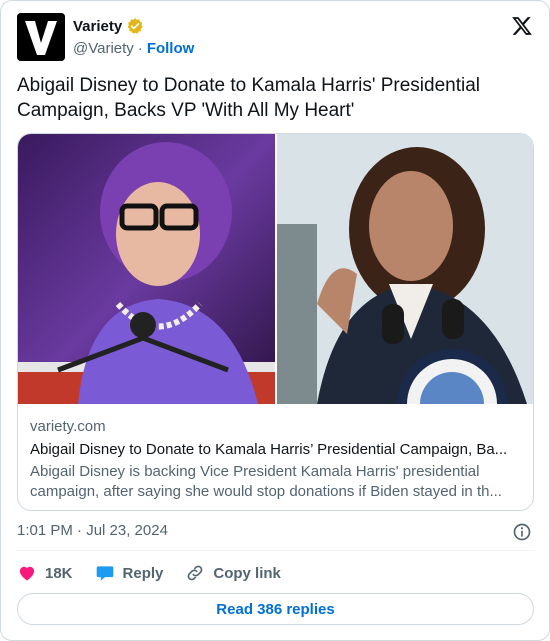 The width and height of the screenshot is (550, 641). Describe the element at coordinates (27, 573) in the screenshot. I see `heart-icon` at that location.